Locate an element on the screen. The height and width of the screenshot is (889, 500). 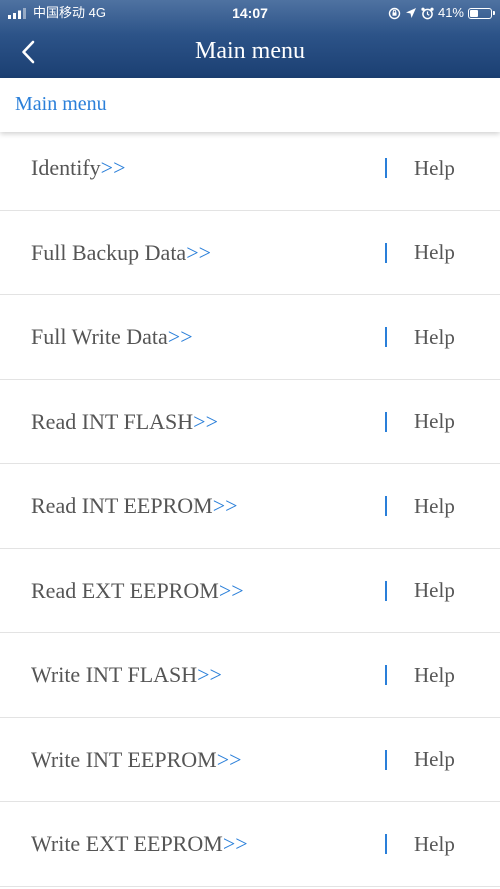
location-icon is located at coordinates (410, 13).